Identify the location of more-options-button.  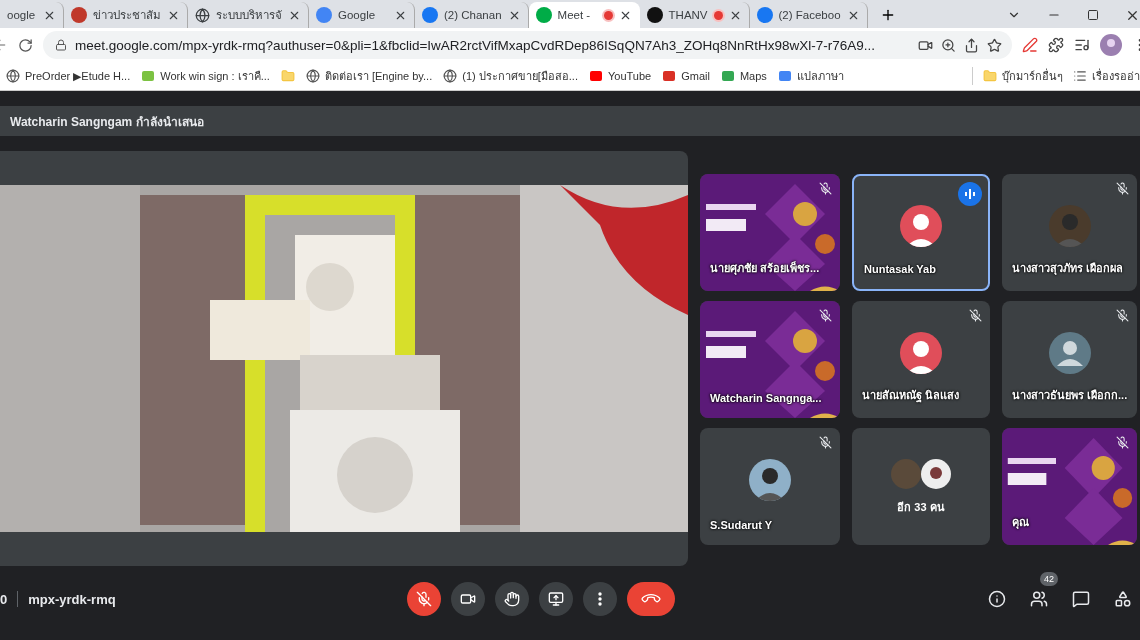
(599, 599).